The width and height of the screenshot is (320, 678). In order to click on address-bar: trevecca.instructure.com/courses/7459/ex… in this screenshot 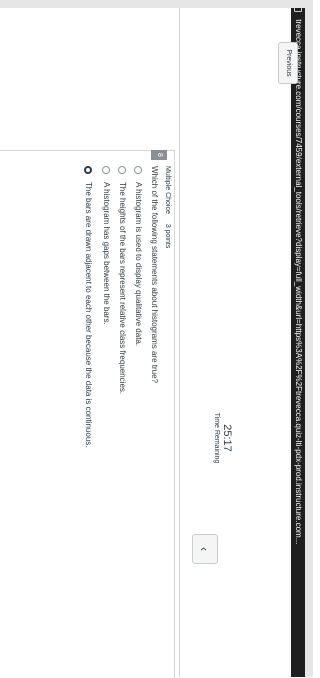, I will do `click(298, 338)`.